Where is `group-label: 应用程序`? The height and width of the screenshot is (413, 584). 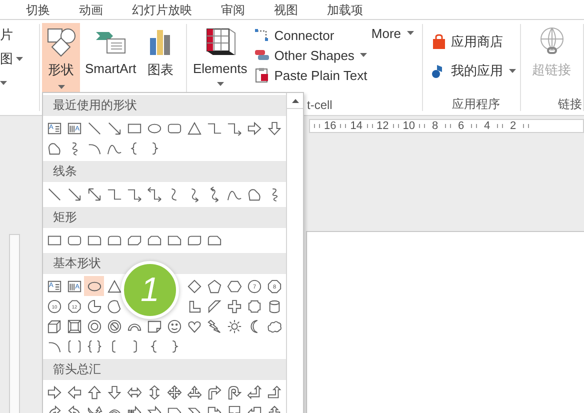
group-label: 应用程序 is located at coordinates (476, 104).